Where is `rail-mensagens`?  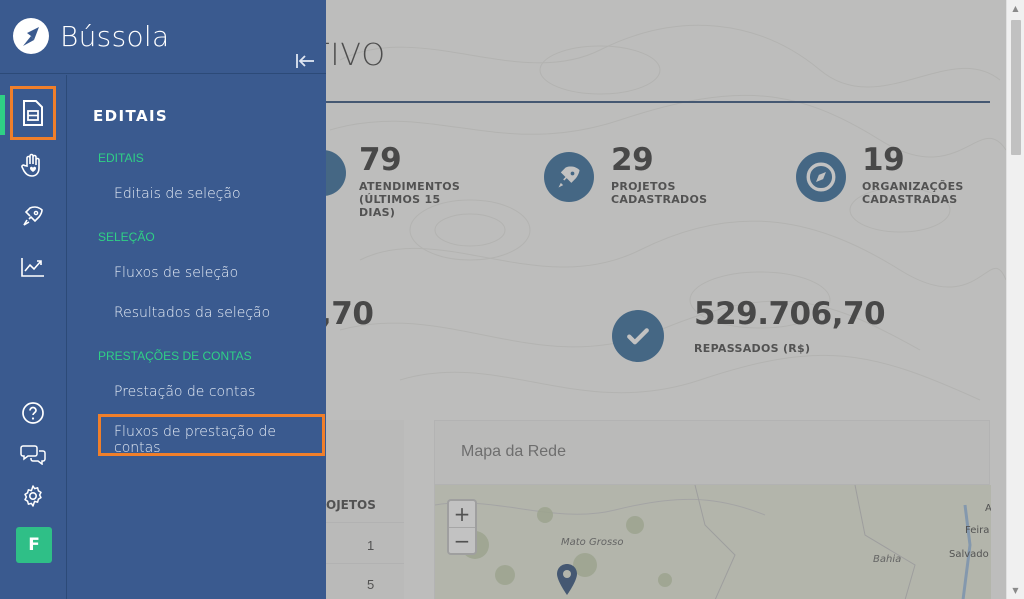 rail-mensagens is located at coordinates (33, 454).